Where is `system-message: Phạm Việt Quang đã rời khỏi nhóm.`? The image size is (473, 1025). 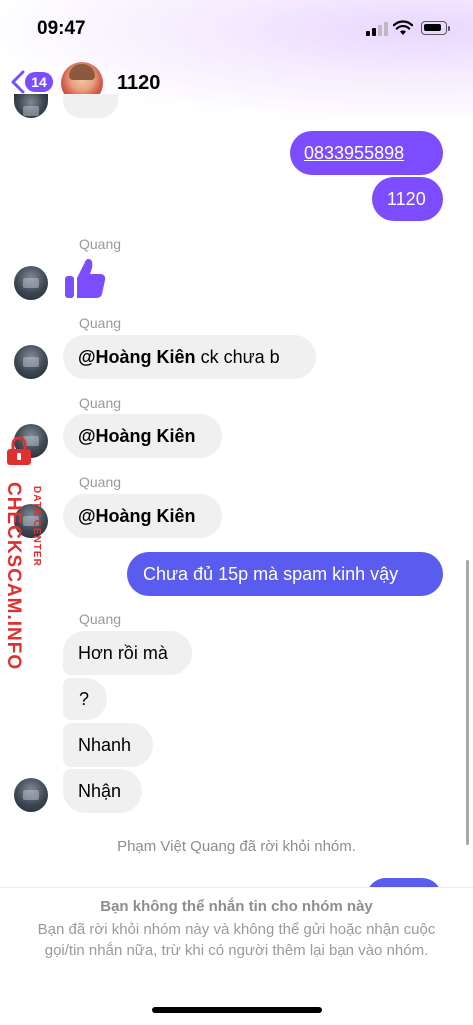 system-message: Phạm Việt Quang đã rời khỏi nhóm. is located at coordinates (236, 846).